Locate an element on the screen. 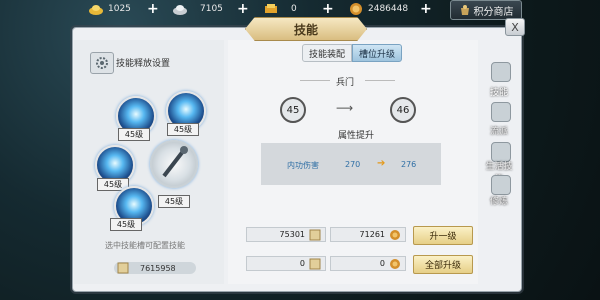  skill-slot-5-level: 45级 is located at coordinates (126, 224).